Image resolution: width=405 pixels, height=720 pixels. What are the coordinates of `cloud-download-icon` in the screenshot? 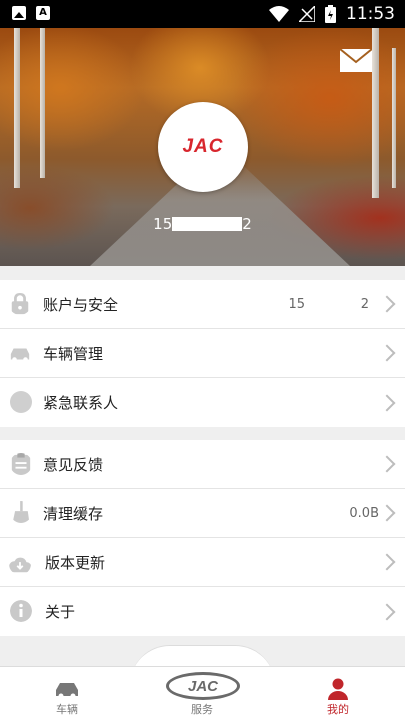 It's located at (20, 565).